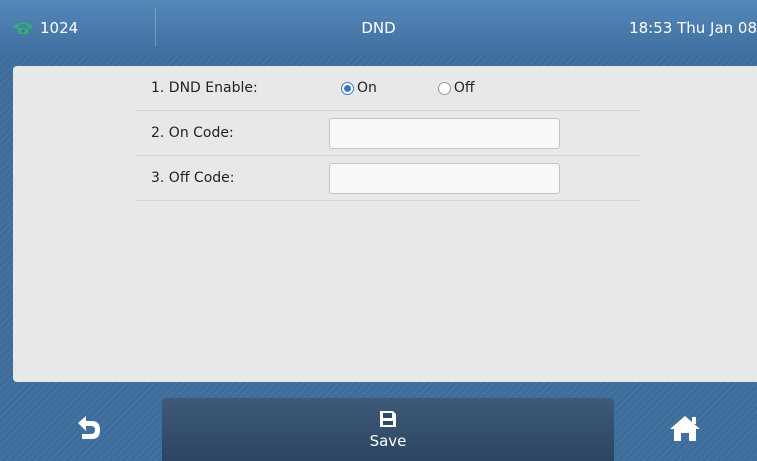 The width and height of the screenshot is (757, 461). What do you see at coordinates (388, 441) in the screenshot?
I see `save-label: Save` at bounding box center [388, 441].